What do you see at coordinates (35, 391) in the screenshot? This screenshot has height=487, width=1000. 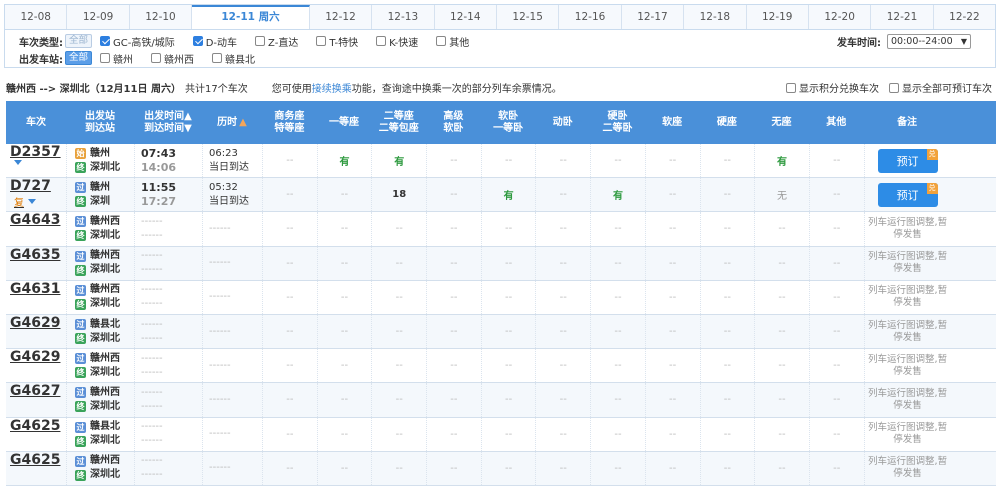 I see `train-number-link: G4627` at bounding box center [35, 391].